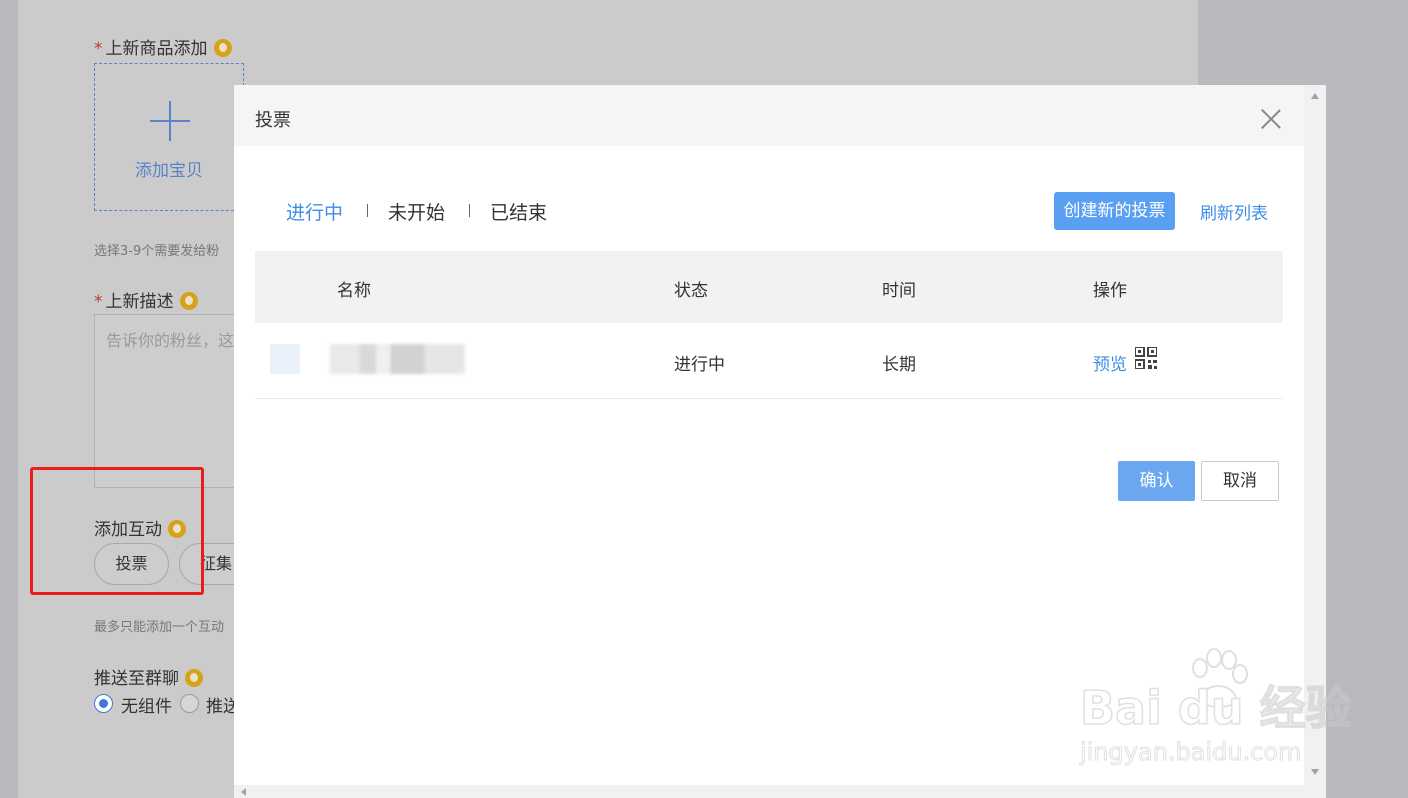 This screenshot has width=1408, height=798. What do you see at coordinates (159, 627) in the screenshot?
I see `interaction-hint: 最多只能添加一个互动` at bounding box center [159, 627].